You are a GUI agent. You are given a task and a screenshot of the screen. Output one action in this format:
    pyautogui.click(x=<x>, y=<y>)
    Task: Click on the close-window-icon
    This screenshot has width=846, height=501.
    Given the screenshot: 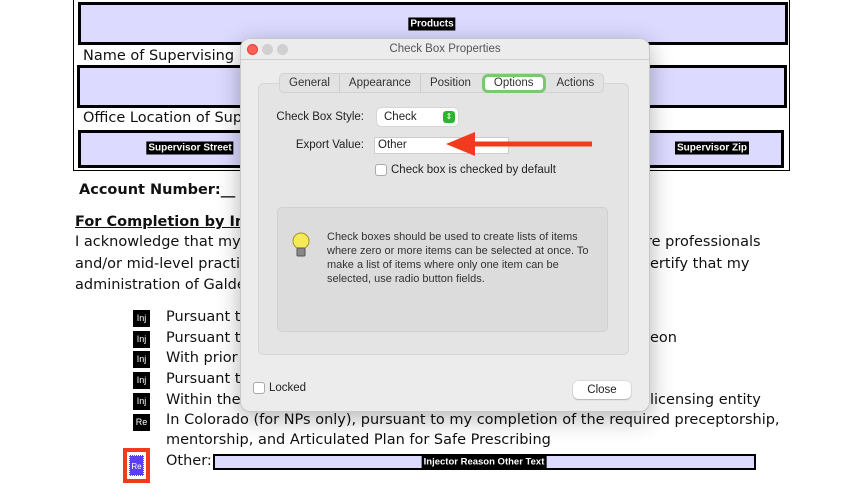 What is the action you would take?
    pyautogui.click(x=252, y=49)
    